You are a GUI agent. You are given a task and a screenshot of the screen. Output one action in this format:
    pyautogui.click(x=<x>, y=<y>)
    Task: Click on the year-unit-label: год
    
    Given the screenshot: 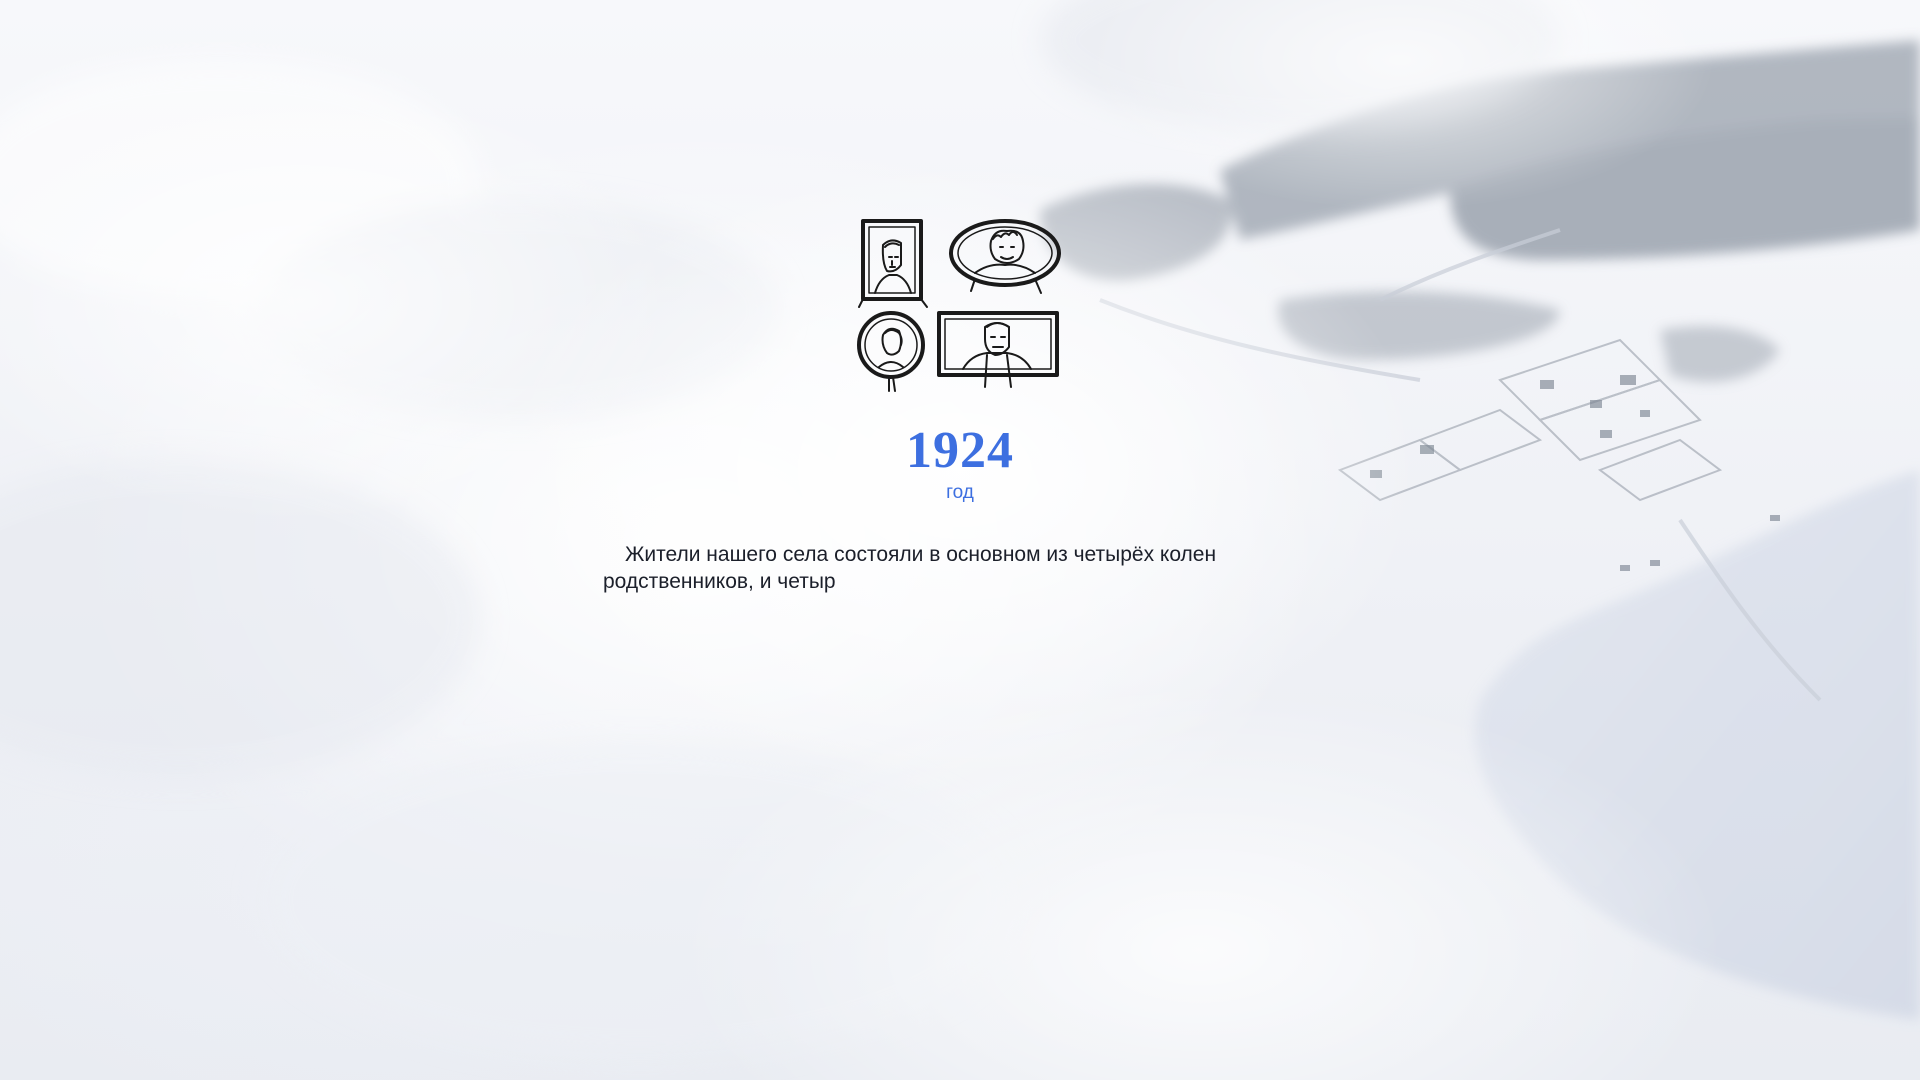 What is the action you would take?
    pyautogui.click(x=960, y=492)
    